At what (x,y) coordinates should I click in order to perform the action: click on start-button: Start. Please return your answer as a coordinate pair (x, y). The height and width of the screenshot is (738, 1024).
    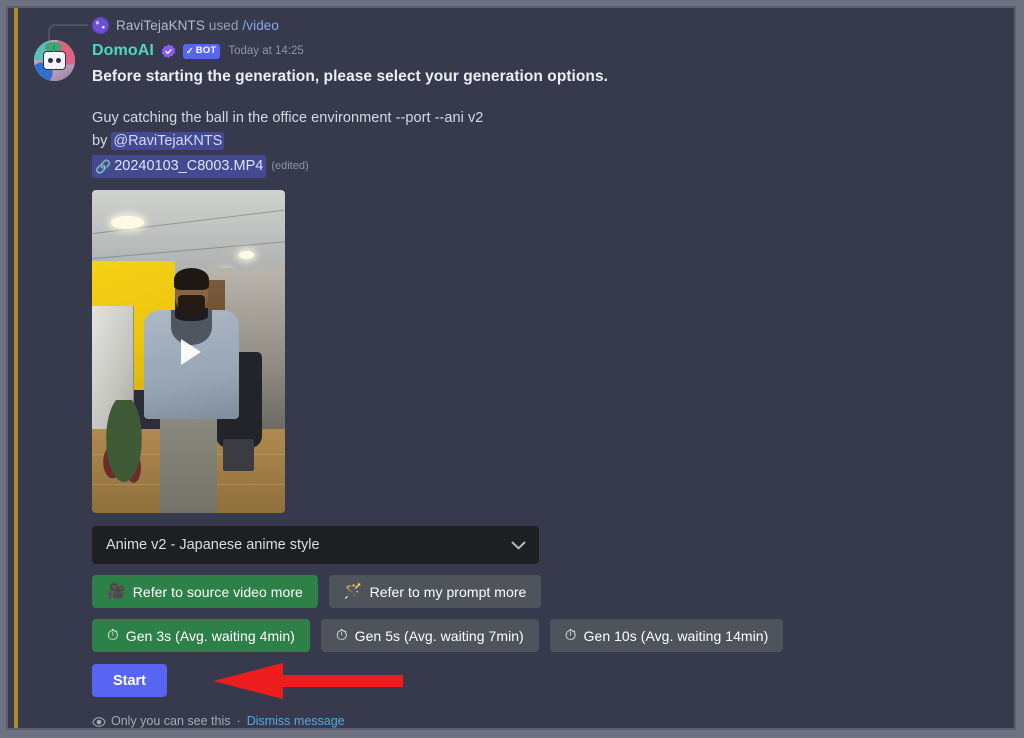
    Looking at the image, I should click on (129, 680).